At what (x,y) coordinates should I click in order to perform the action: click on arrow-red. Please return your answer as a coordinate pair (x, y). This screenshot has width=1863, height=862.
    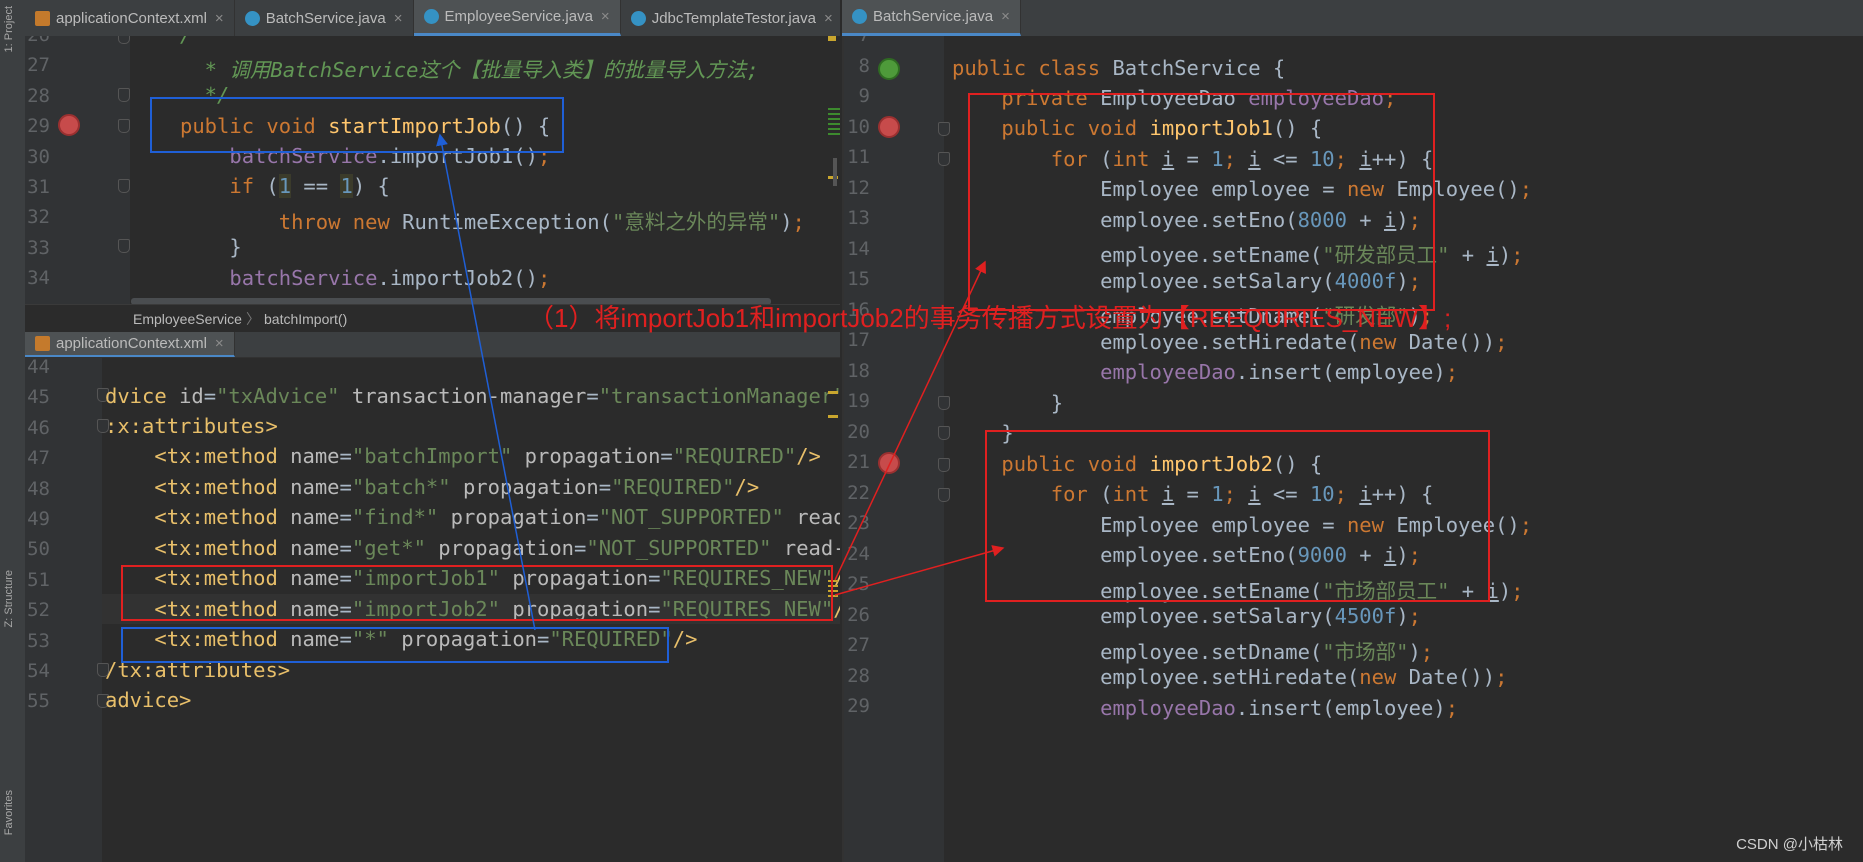
    Looking at the image, I should click on (919, 570).